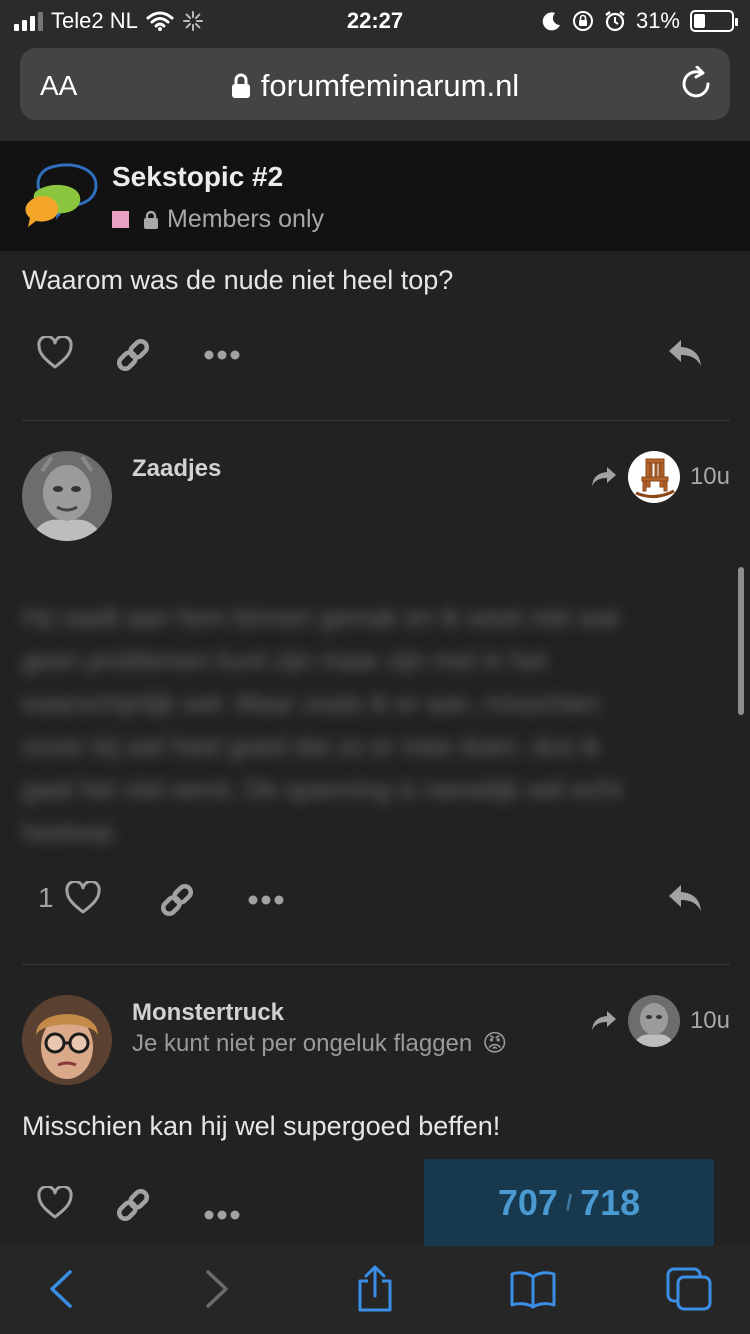 Image resolution: width=750 pixels, height=1334 pixels. I want to click on like-button: 1, so click(70, 898).